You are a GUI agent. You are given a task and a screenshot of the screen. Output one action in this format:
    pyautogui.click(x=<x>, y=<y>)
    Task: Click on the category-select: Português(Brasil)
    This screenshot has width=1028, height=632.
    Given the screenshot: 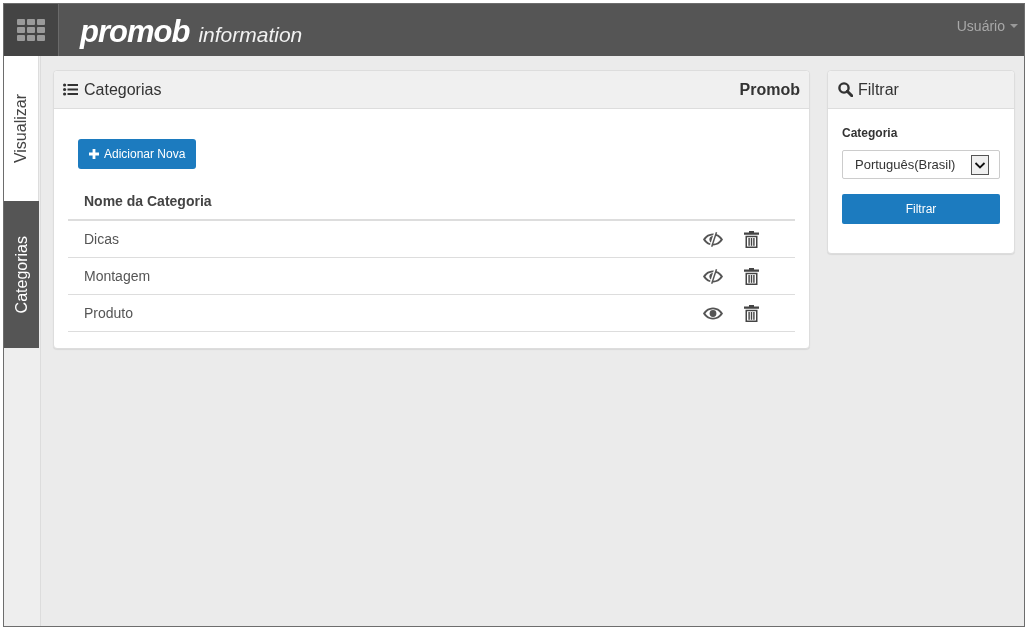 What is the action you would take?
    pyautogui.click(x=921, y=164)
    